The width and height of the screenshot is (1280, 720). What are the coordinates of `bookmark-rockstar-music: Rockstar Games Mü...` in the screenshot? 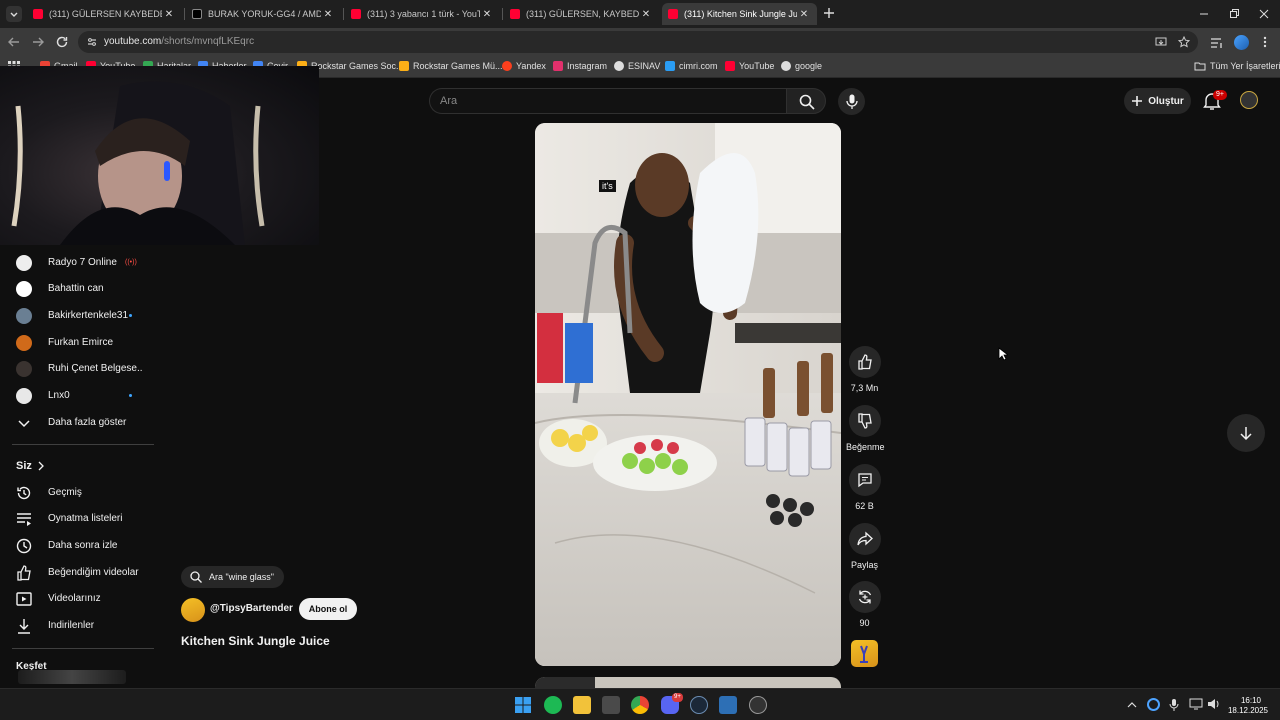 It's located at (451, 66).